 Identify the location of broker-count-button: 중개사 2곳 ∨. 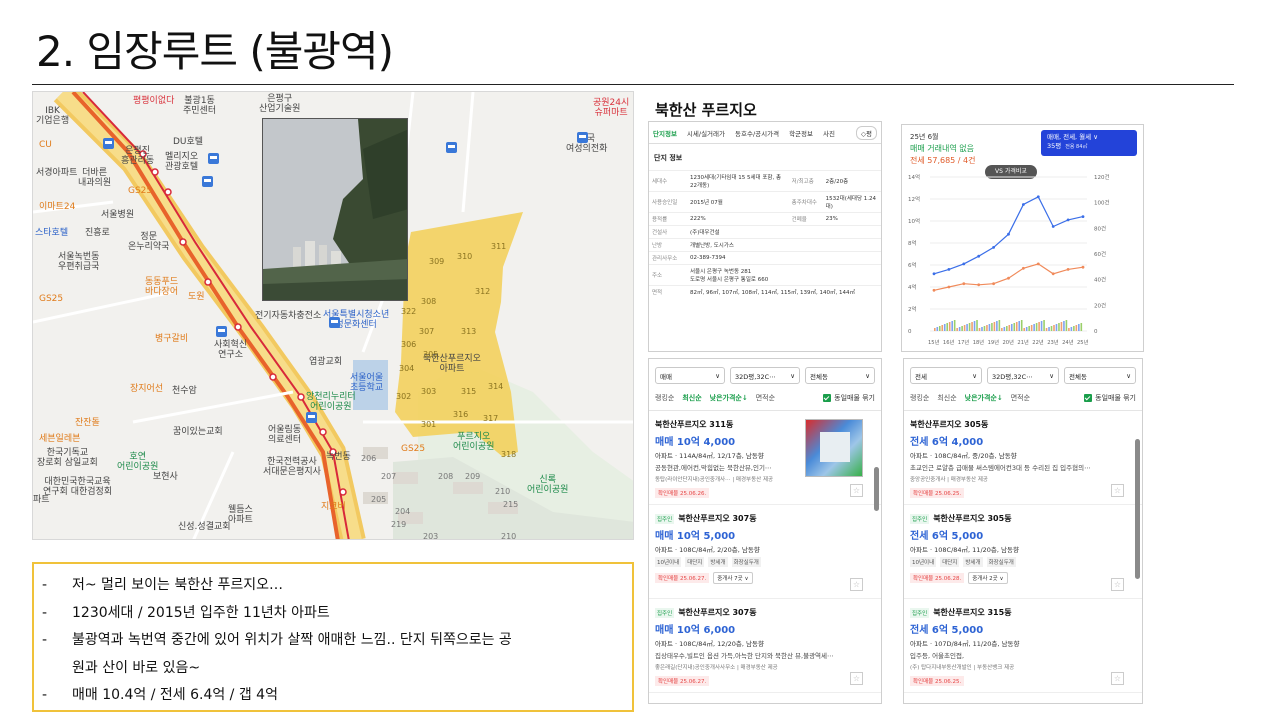
(988, 578).